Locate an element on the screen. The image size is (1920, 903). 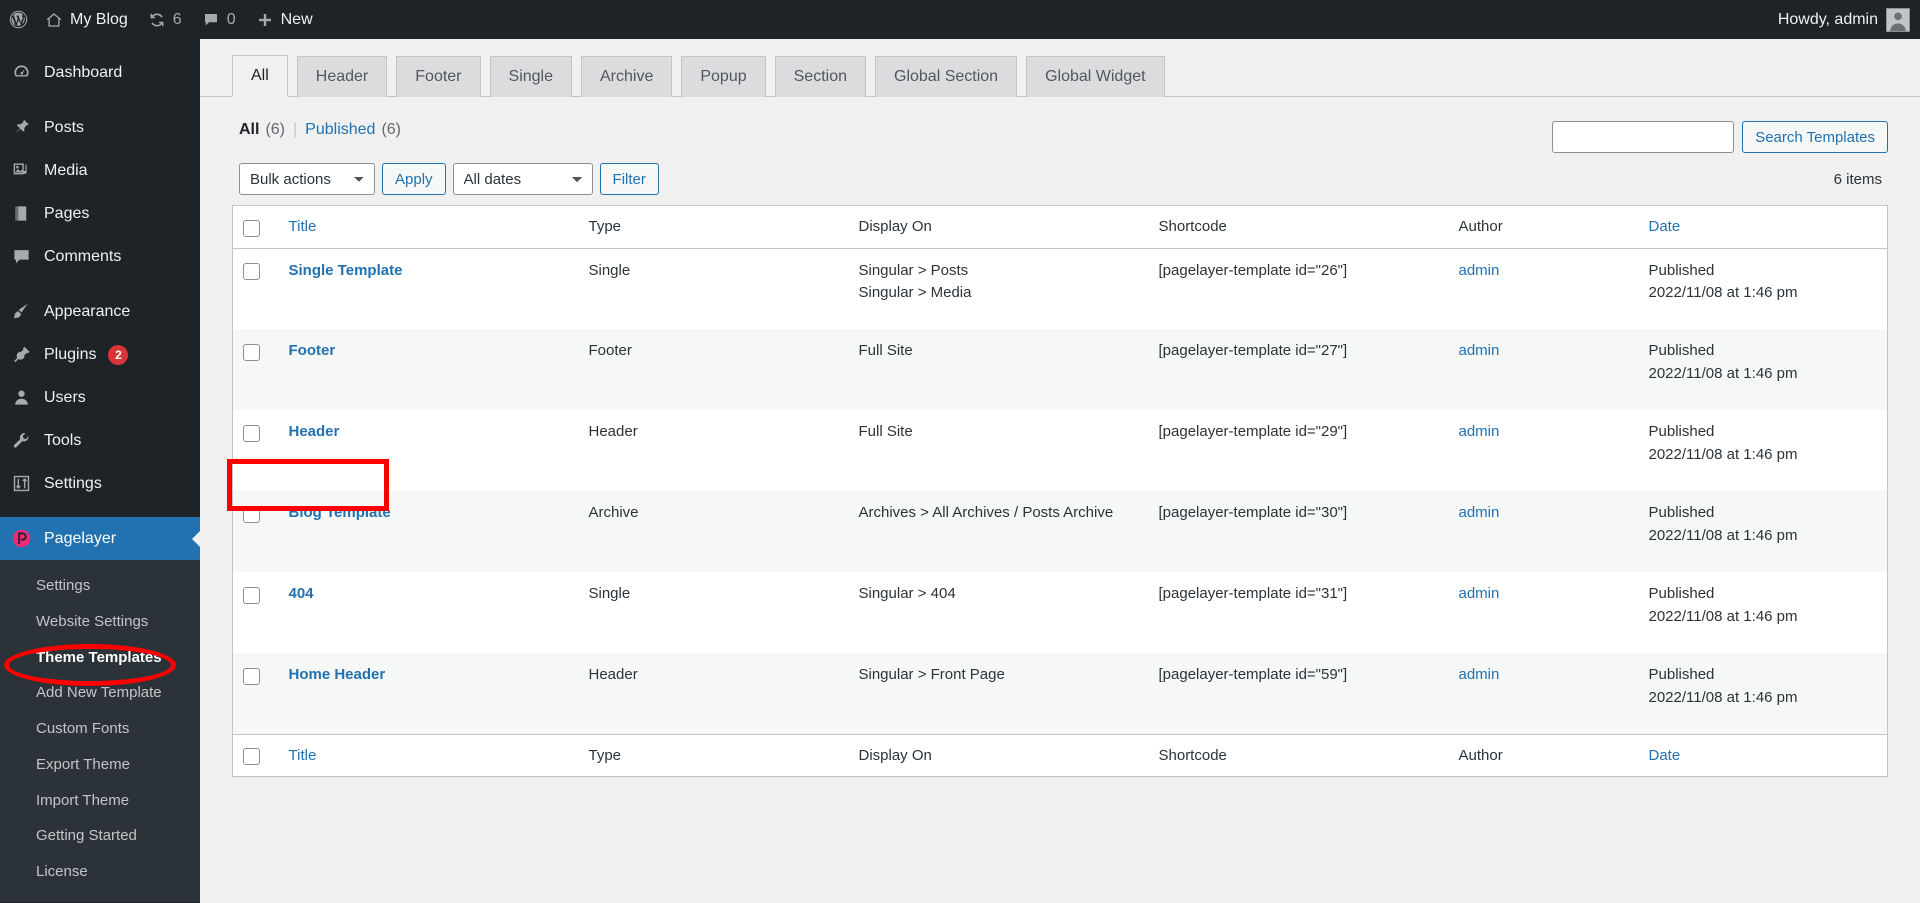
sidebar-item-dashboard: Dashboard is located at coordinates (100, 72).